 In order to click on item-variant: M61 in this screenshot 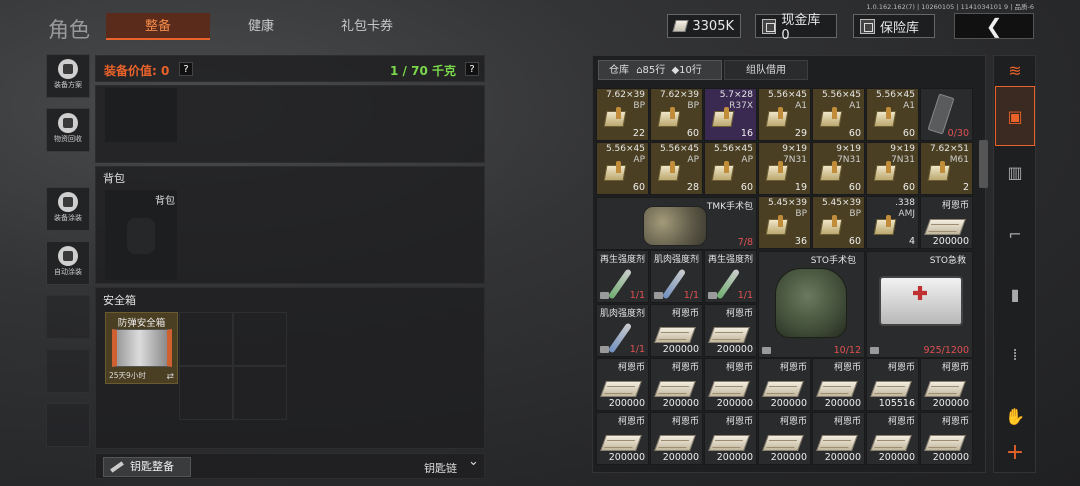, I will do `click(959, 160)`.